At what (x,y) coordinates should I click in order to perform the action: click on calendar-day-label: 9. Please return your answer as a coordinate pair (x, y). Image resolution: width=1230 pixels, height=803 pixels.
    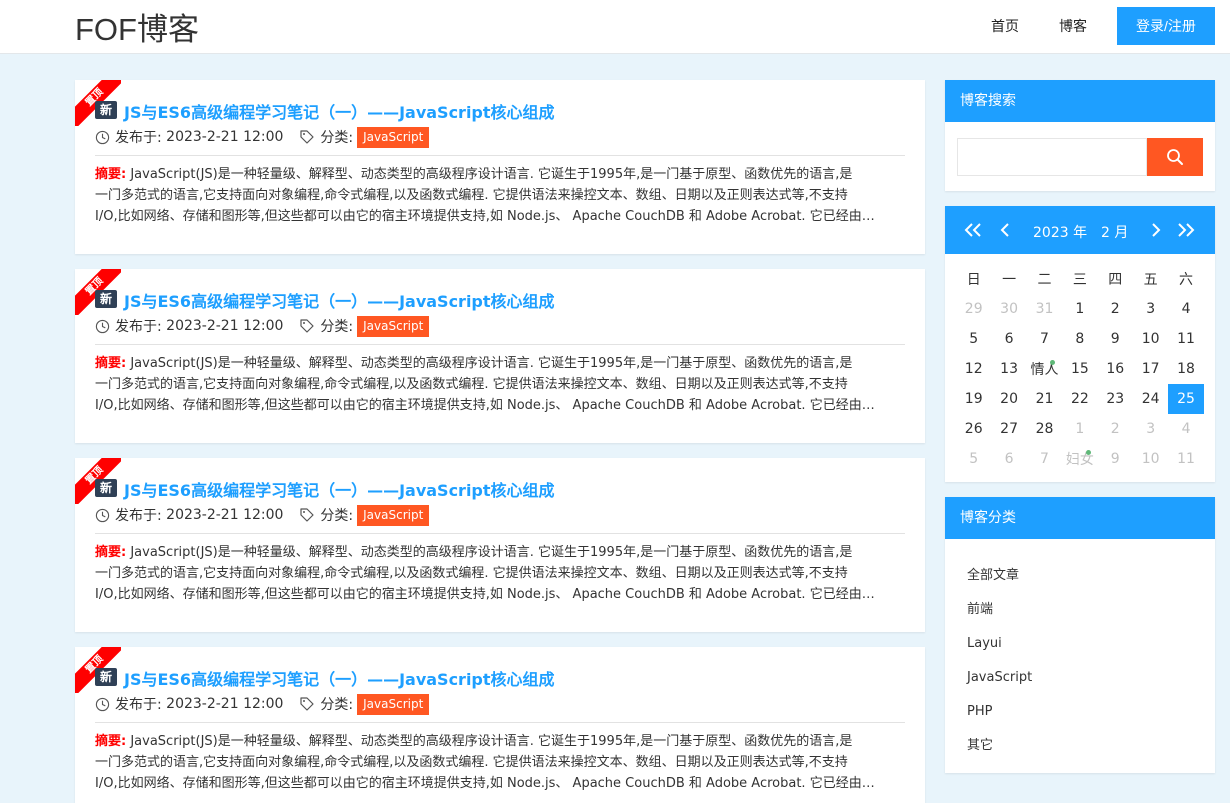
    Looking at the image, I should click on (1115, 339).